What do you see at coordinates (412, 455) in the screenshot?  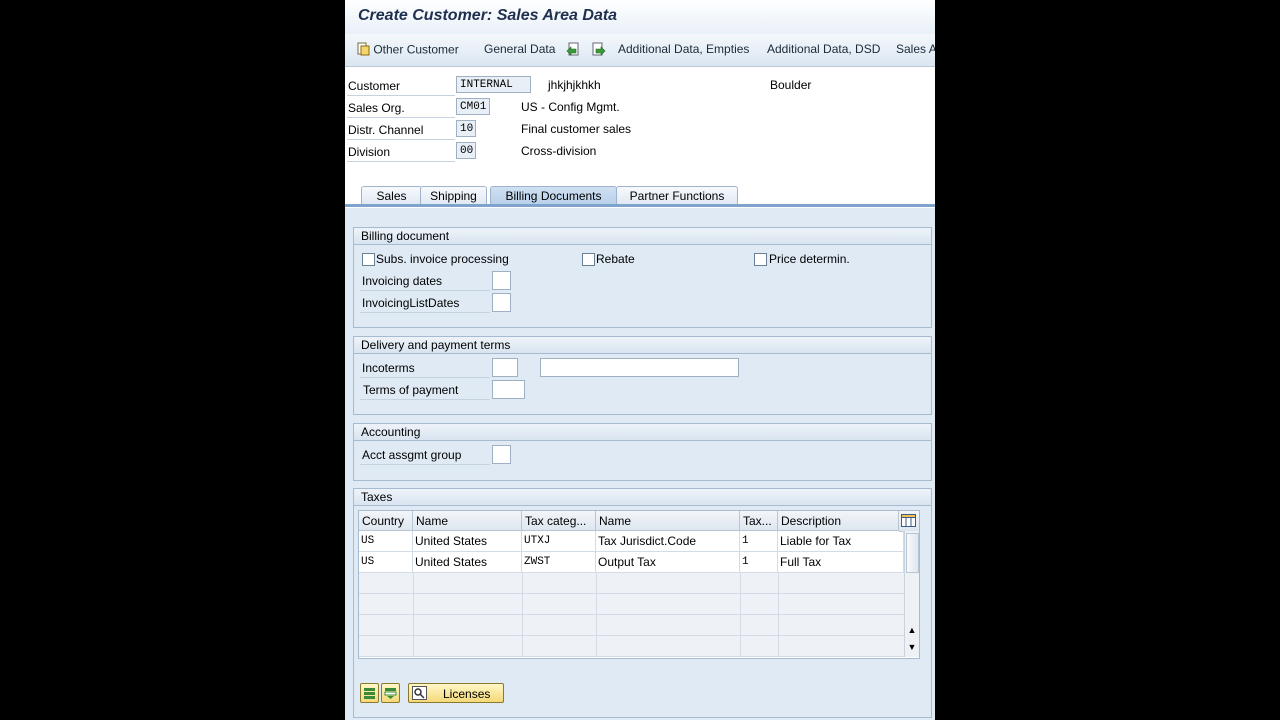 I see `acct-assgmt-group-label: Acct assgmt group` at bounding box center [412, 455].